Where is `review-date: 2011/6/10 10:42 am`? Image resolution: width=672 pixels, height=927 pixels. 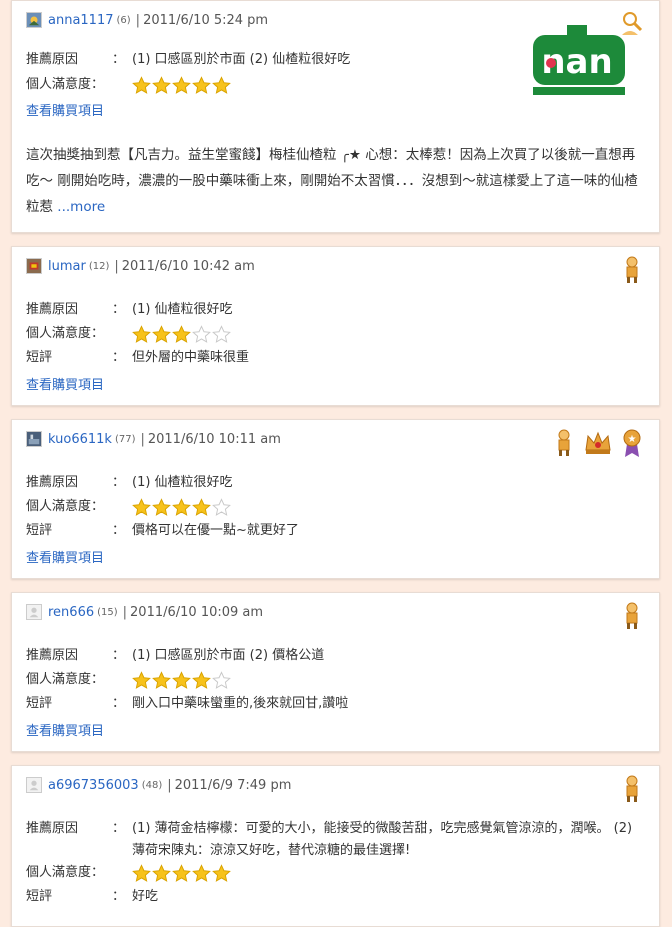
review-date: 2011/6/10 10:42 am is located at coordinates (188, 266).